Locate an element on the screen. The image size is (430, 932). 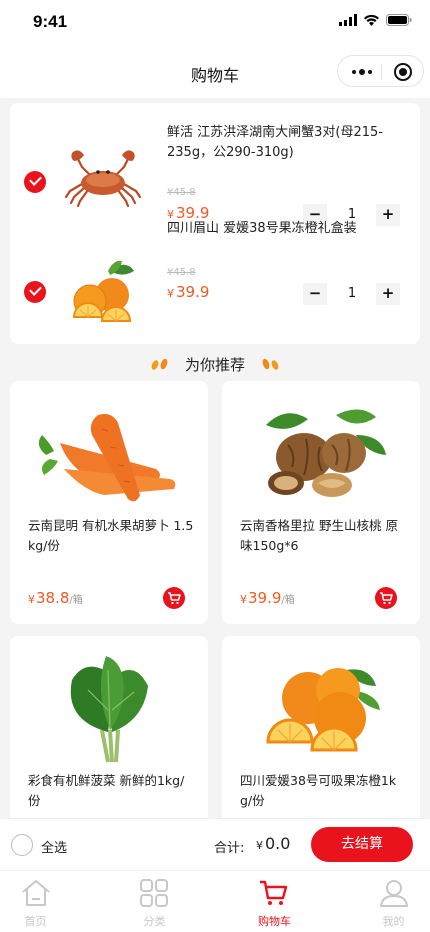
battery-icon is located at coordinates (399, 20).